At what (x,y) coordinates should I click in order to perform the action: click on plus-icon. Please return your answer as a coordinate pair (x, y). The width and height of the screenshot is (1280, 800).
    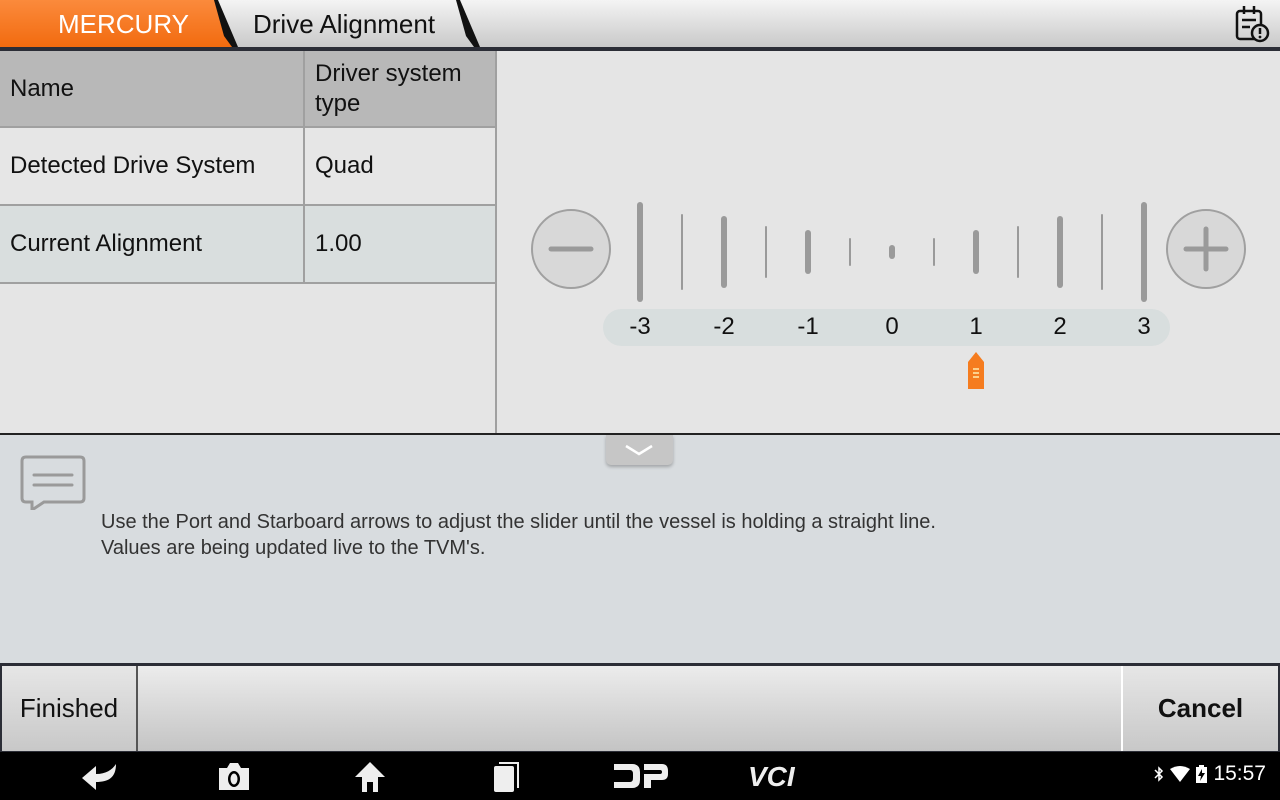
    Looking at the image, I should click on (1206, 249).